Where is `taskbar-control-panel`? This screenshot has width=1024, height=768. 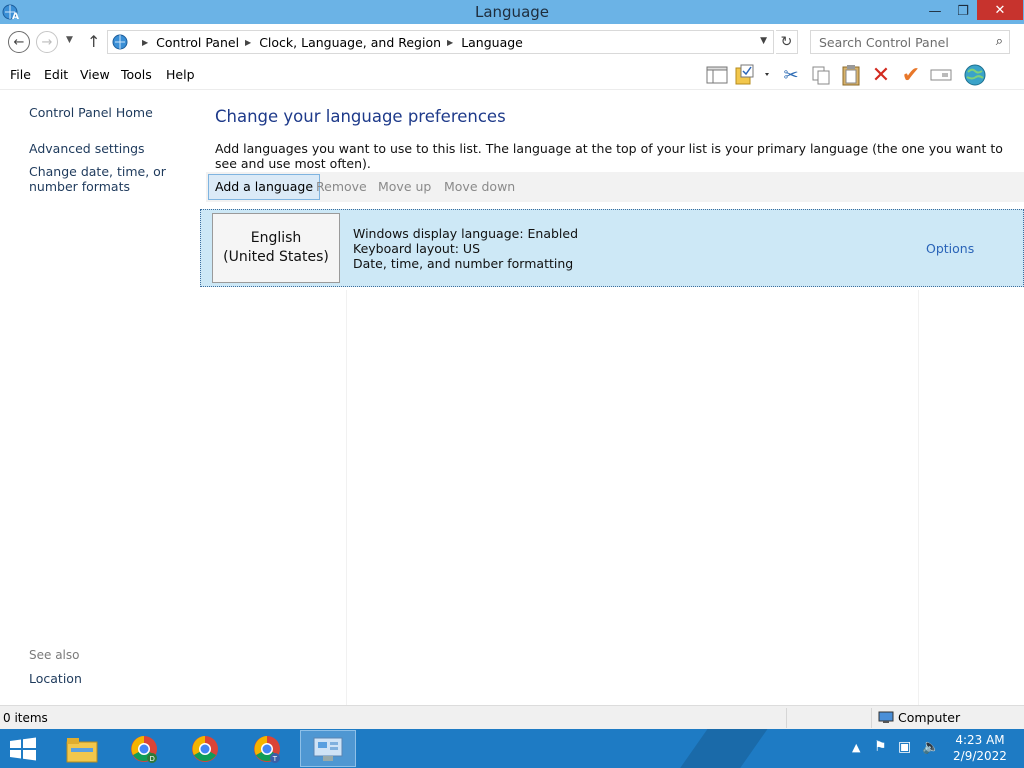
taskbar-control-panel is located at coordinates (328, 748).